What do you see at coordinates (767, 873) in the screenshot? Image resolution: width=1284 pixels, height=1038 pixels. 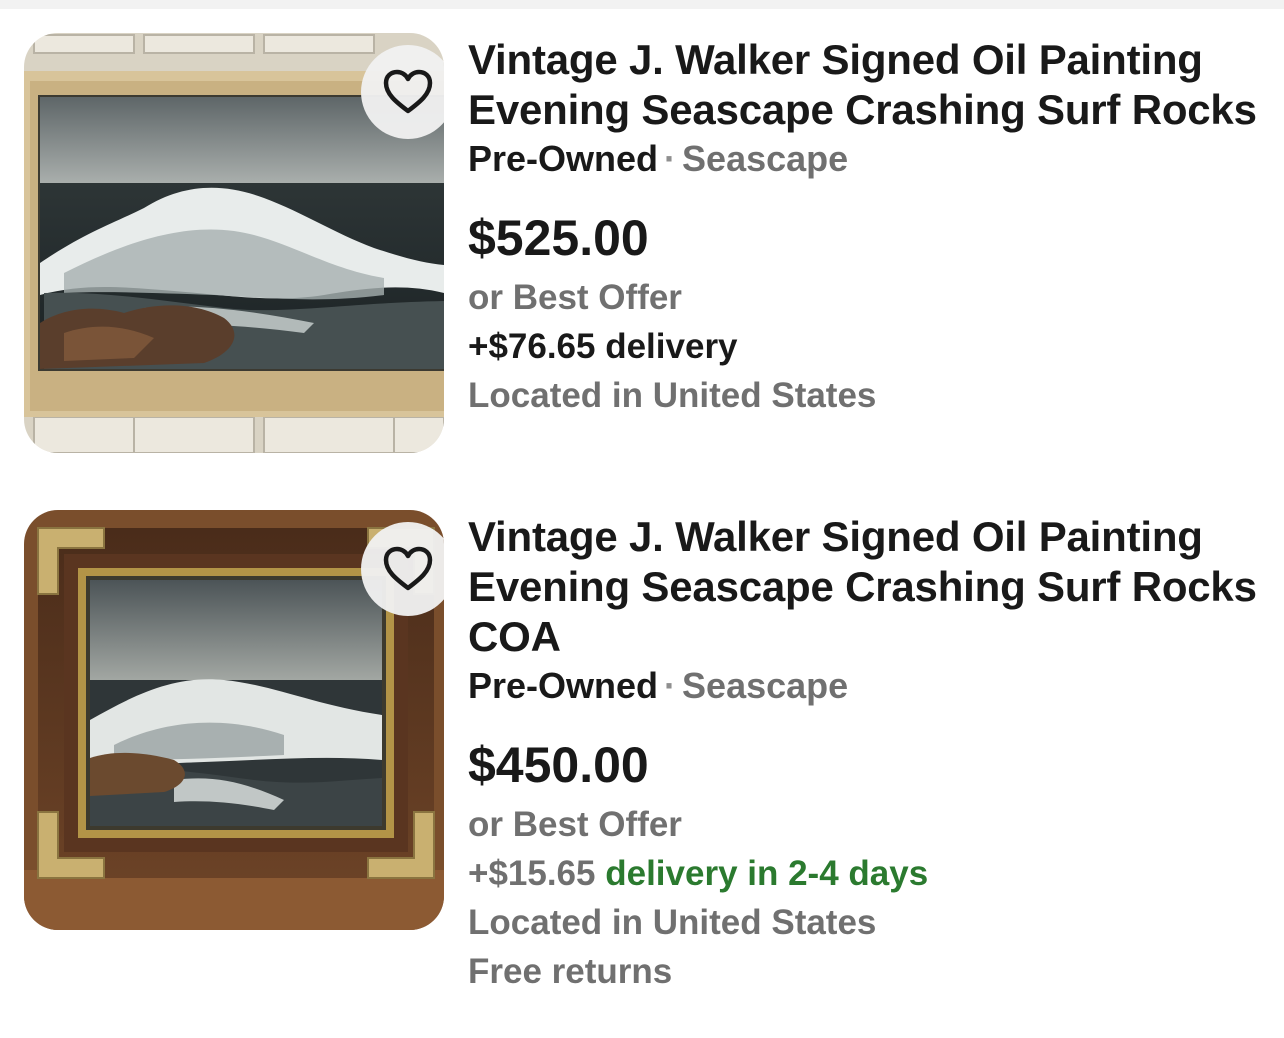 I see `delivery-speed: delivery in 2-4 days` at bounding box center [767, 873].